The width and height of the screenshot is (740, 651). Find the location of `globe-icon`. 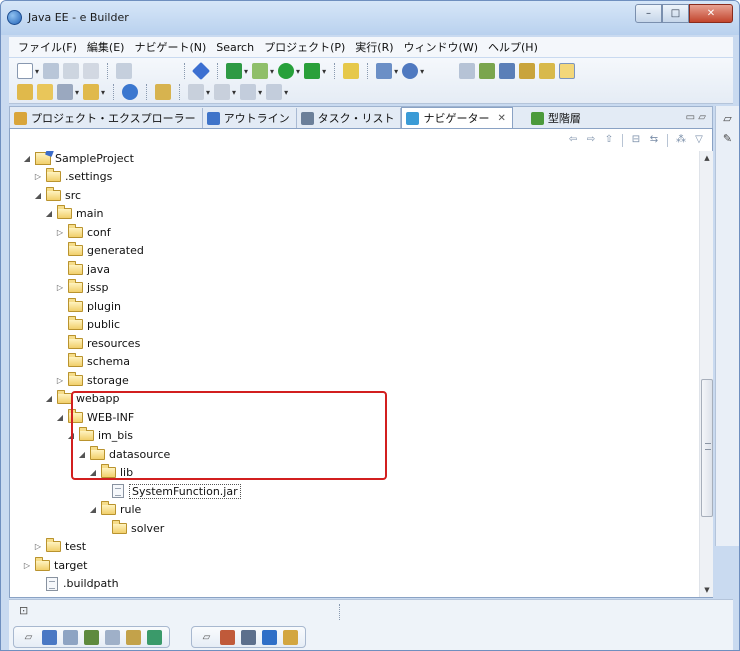

globe-icon is located at coordinates (130, 92).